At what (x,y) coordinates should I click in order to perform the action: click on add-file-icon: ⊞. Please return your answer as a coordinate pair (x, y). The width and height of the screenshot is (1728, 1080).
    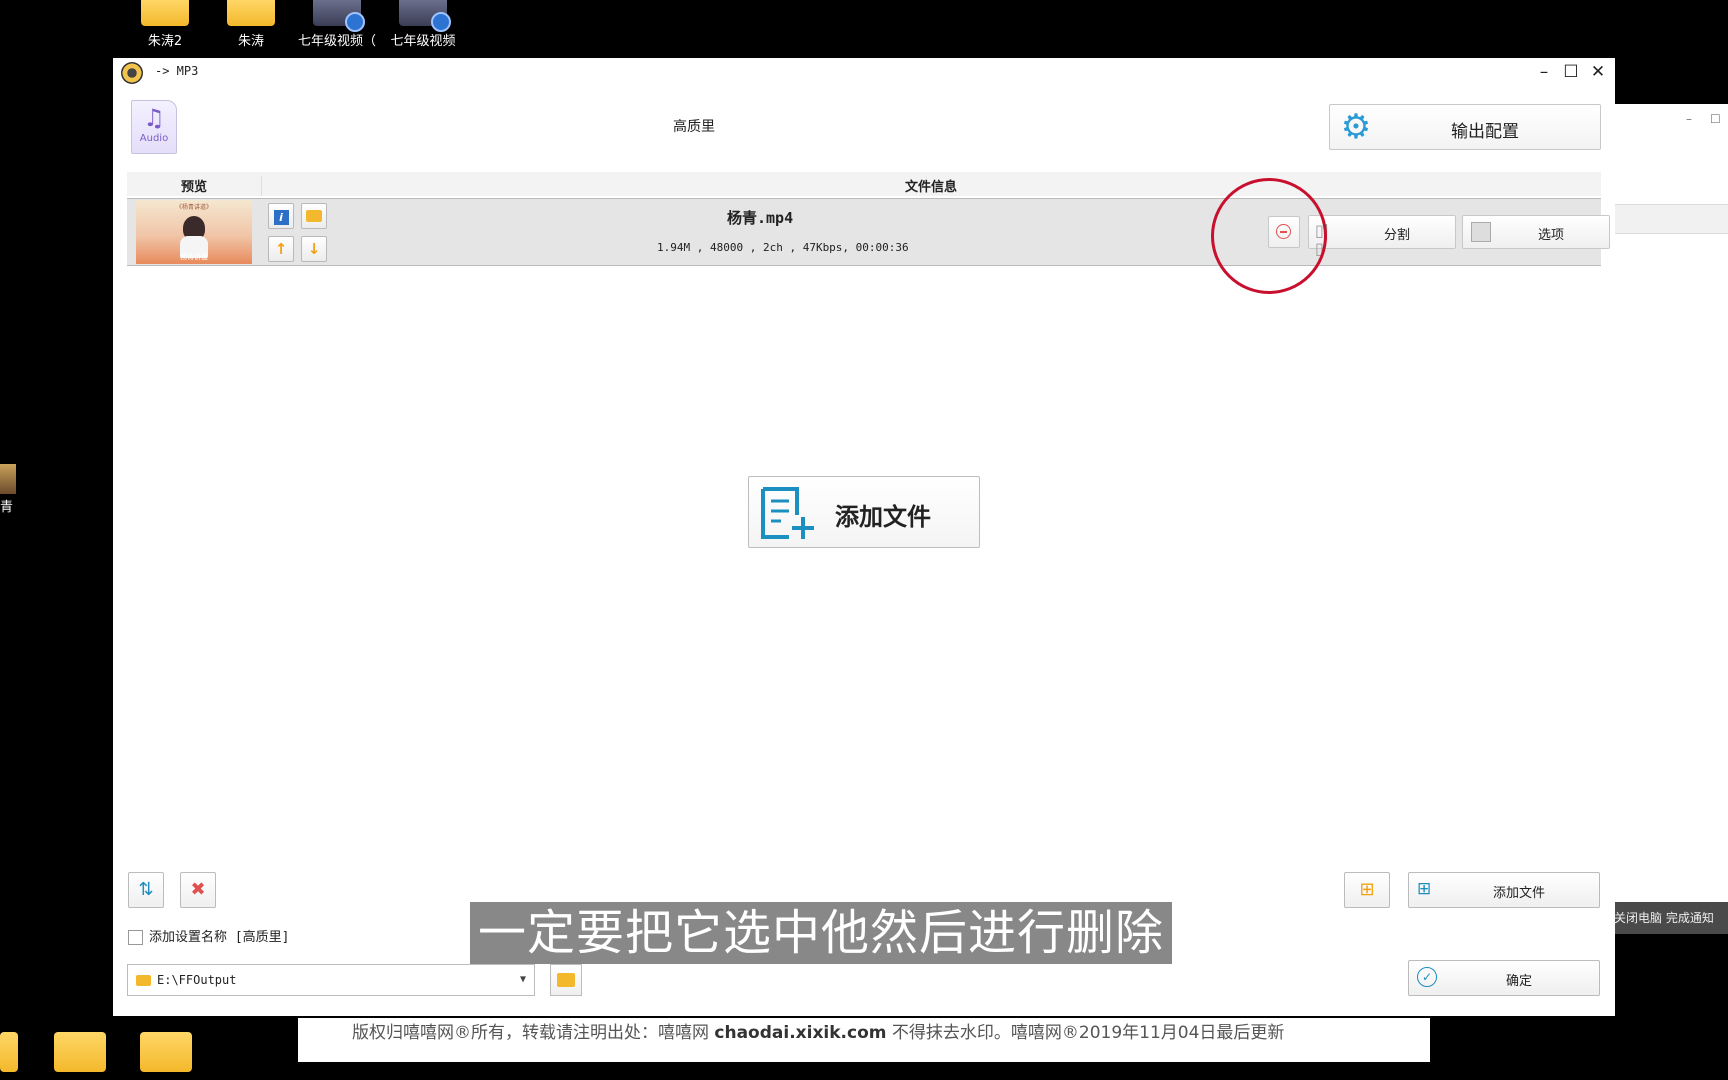
    Looking at the image, I should click on (1424, 889).